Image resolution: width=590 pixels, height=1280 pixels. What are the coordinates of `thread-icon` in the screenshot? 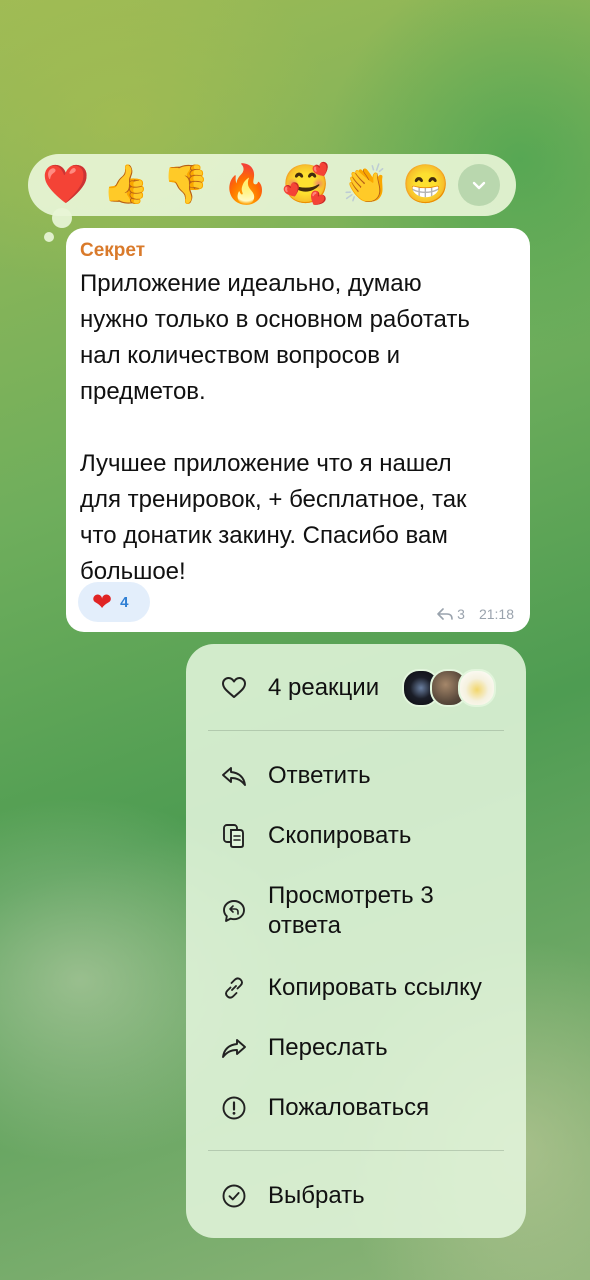 It's located at (234, 911).